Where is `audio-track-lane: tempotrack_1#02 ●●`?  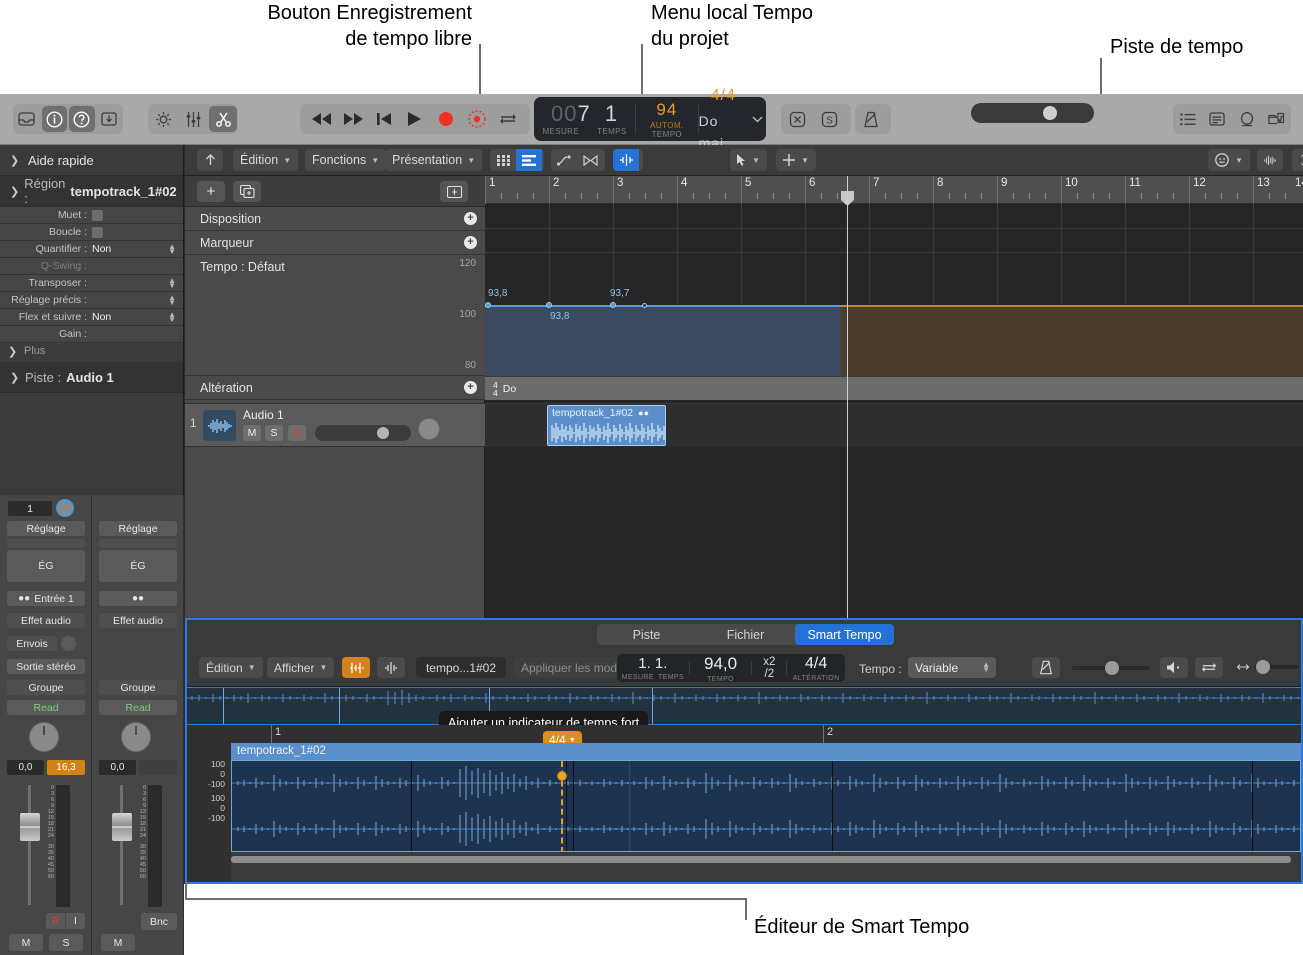 audio-track-lane: tempotrack_1#02 ●● is located at coordinates (894, 425).